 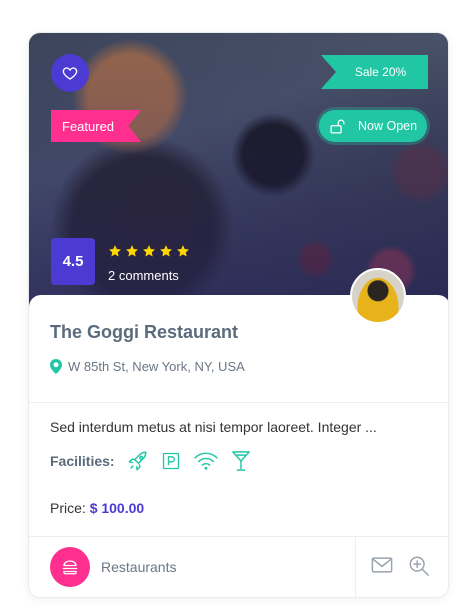 I want to click on heart-icon, so click(x=70, y=73).